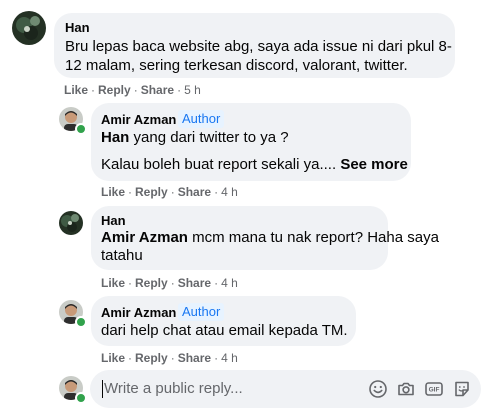  I want to click on sticker-icon, so click(462, 389).